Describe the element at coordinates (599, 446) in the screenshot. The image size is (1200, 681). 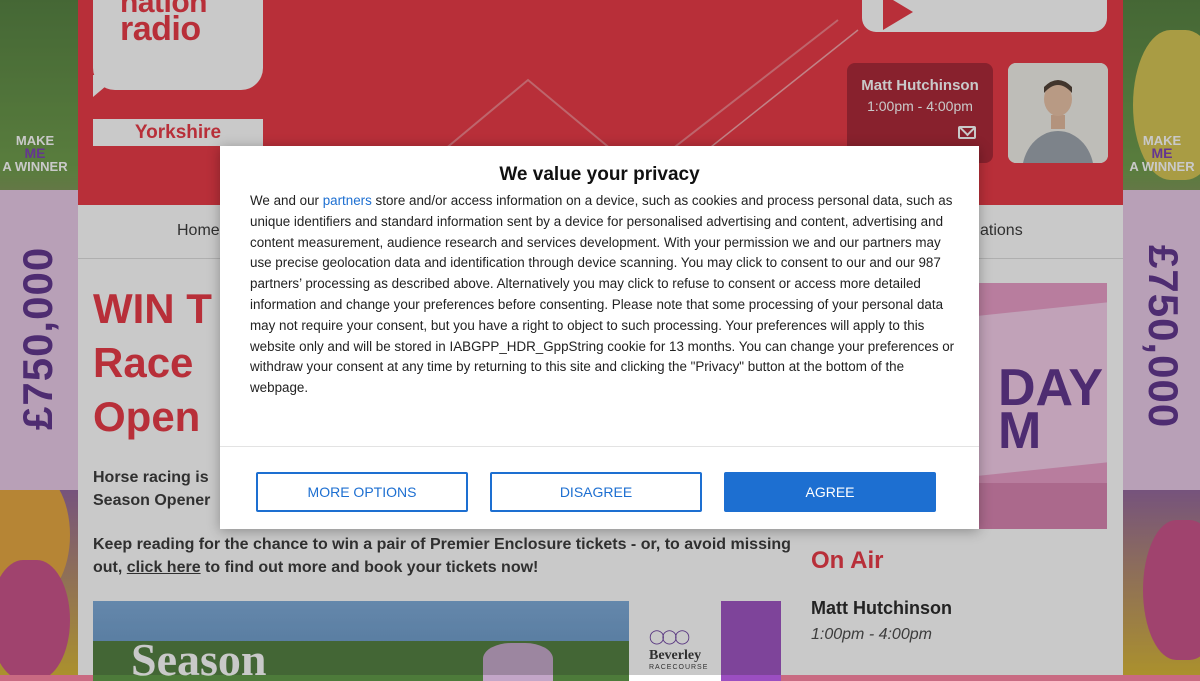
I see `consent-divider` at that location.